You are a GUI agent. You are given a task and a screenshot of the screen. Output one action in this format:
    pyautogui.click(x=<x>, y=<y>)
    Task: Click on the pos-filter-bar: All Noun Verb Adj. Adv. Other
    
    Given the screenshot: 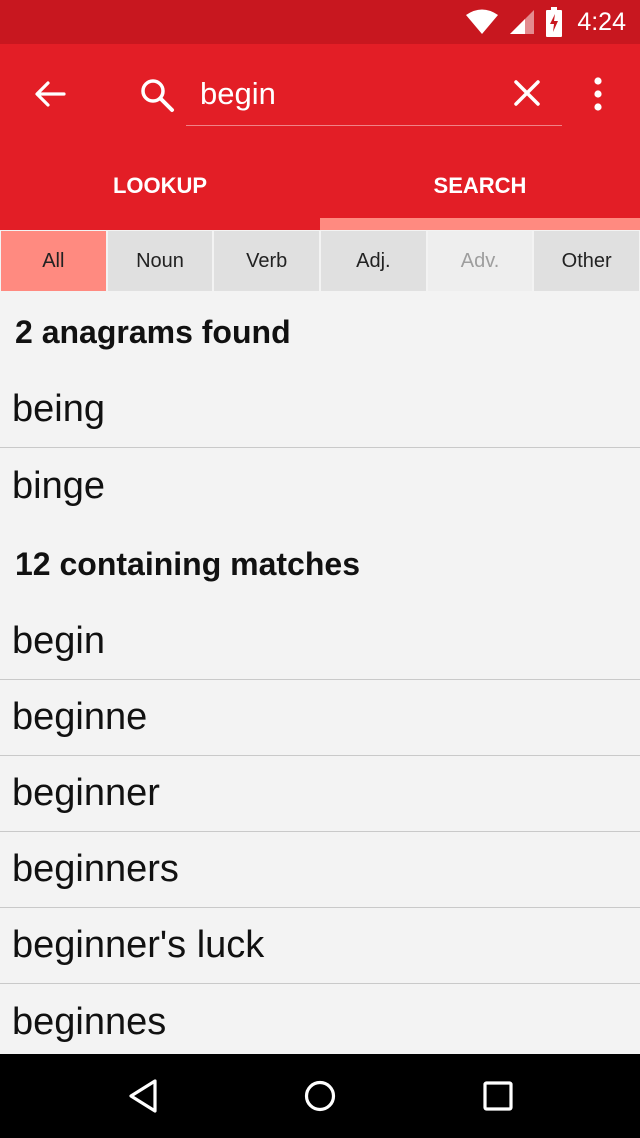 What is the action you would take?
    pyautogui.click(x=320, y=261)
    